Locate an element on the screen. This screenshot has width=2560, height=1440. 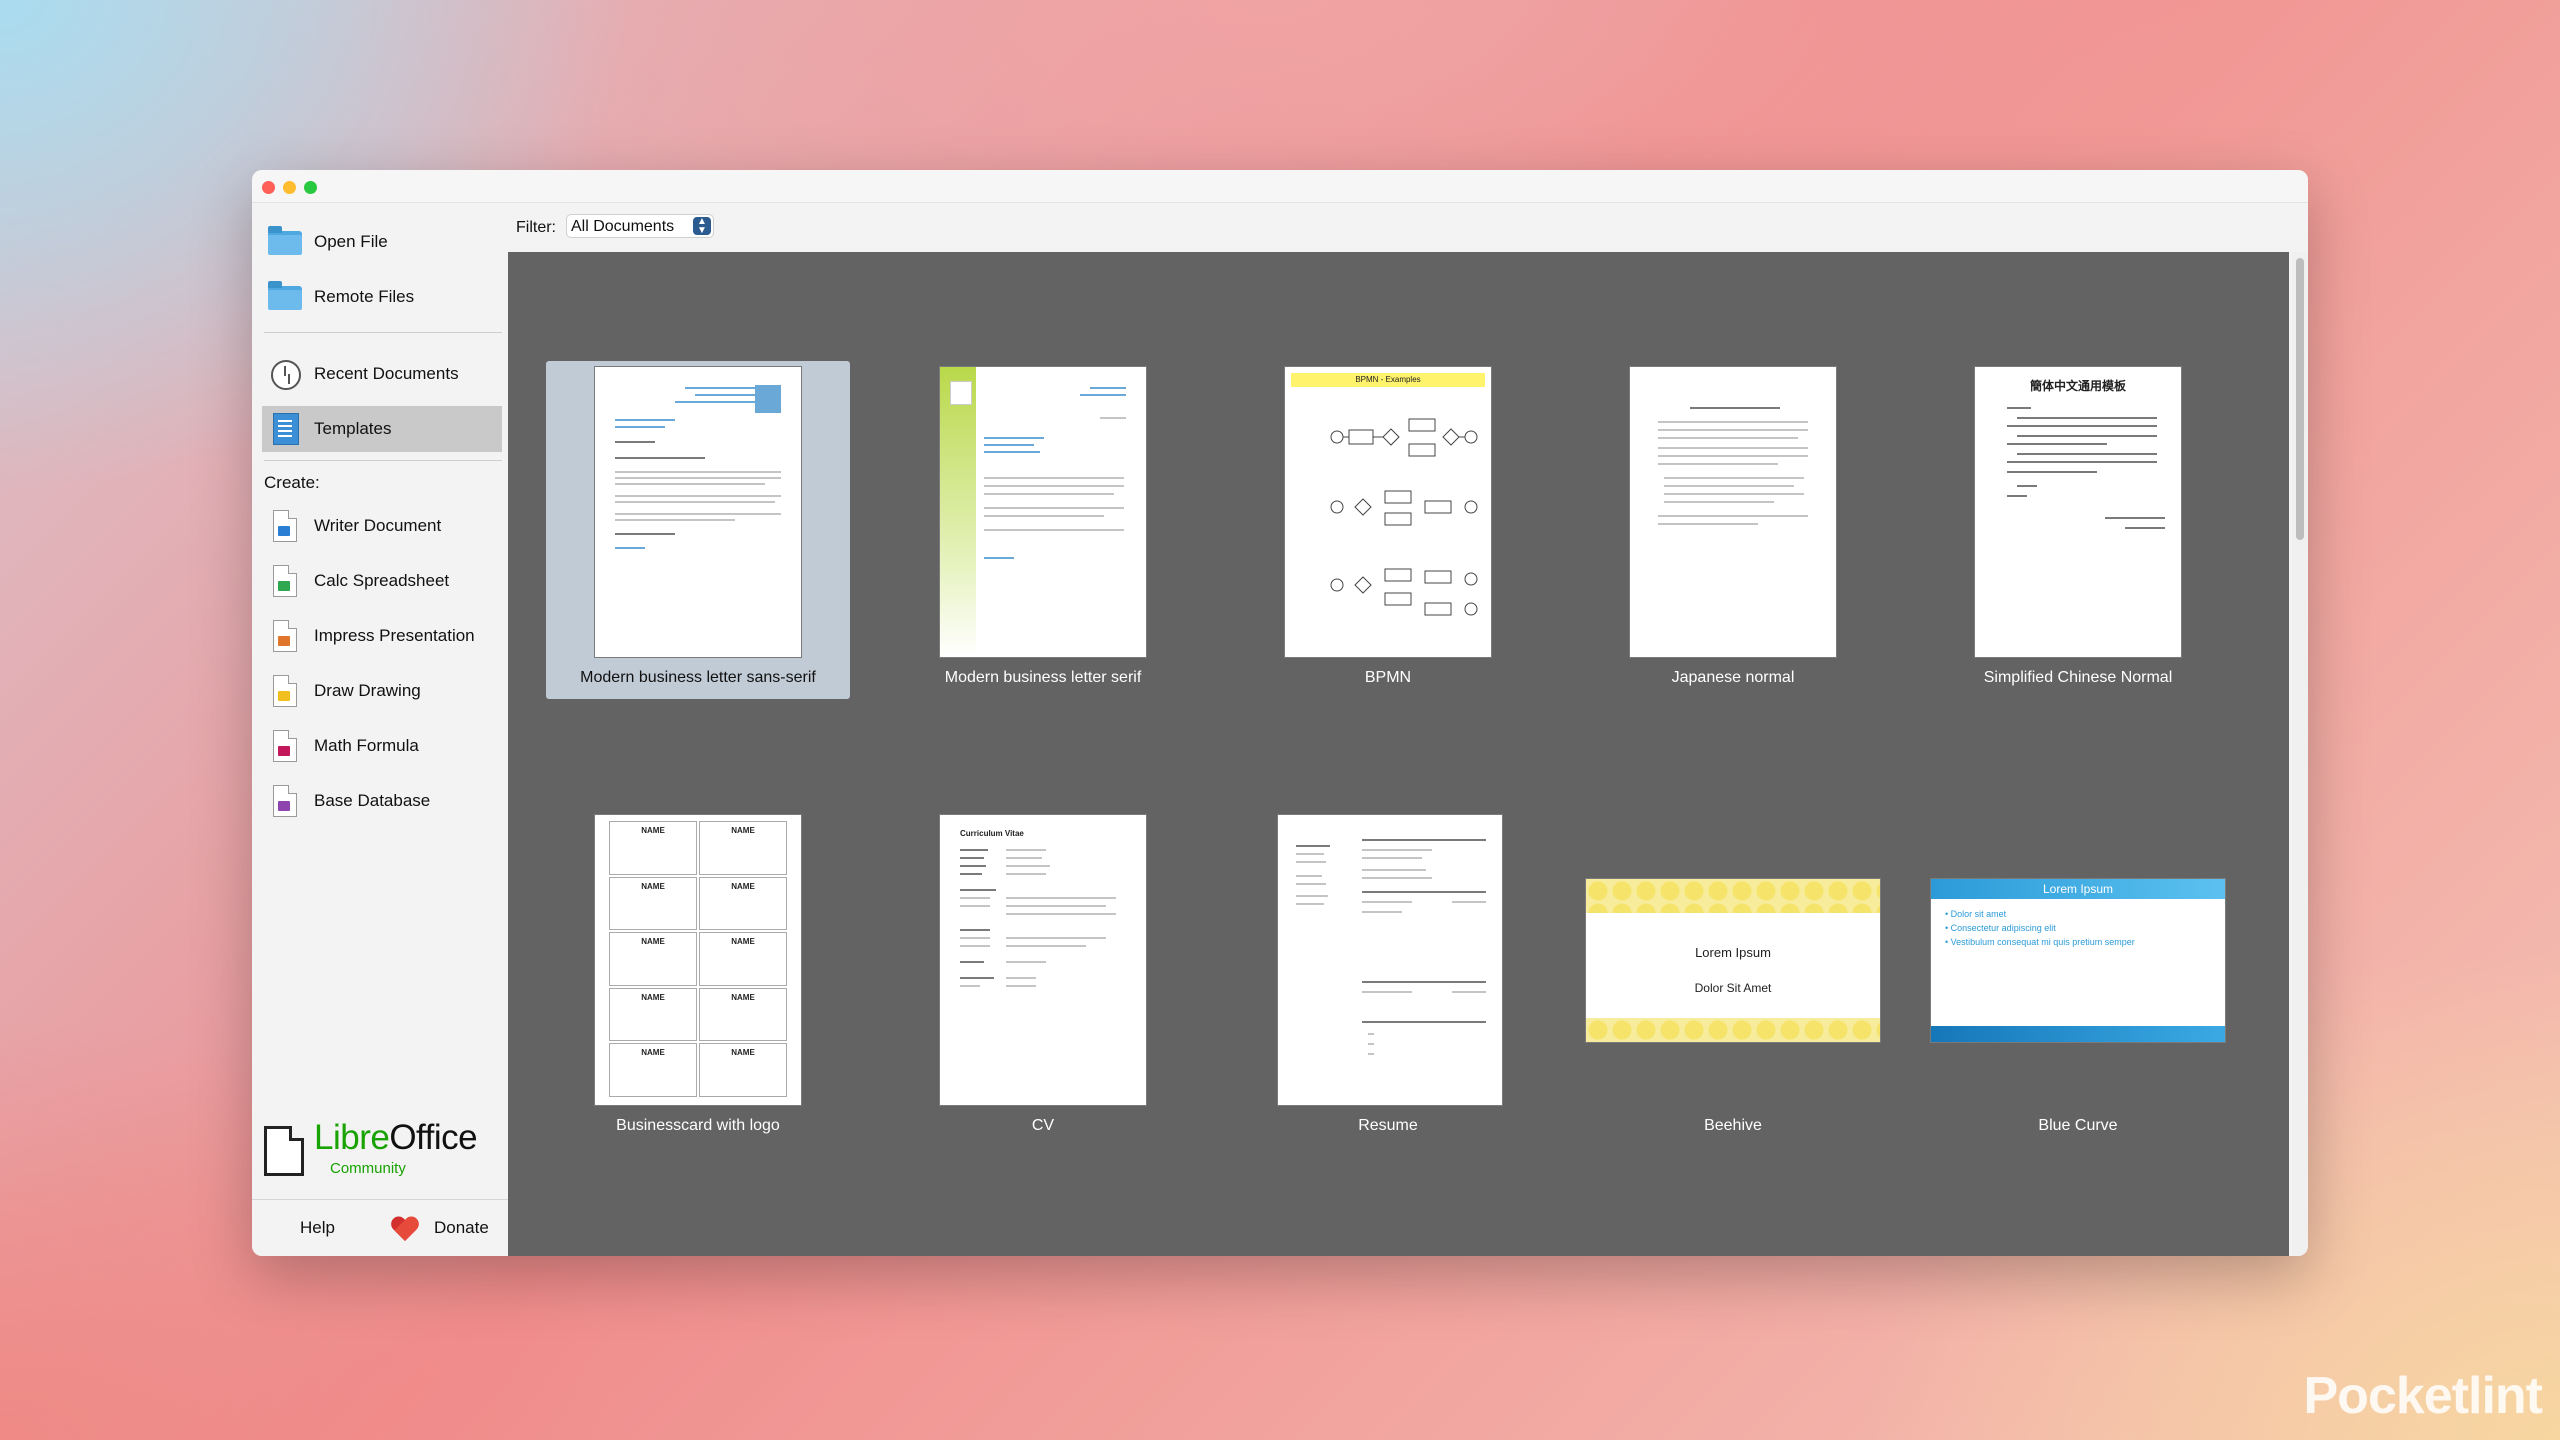
create-heading: Create: is located at coordinates (292, 482).